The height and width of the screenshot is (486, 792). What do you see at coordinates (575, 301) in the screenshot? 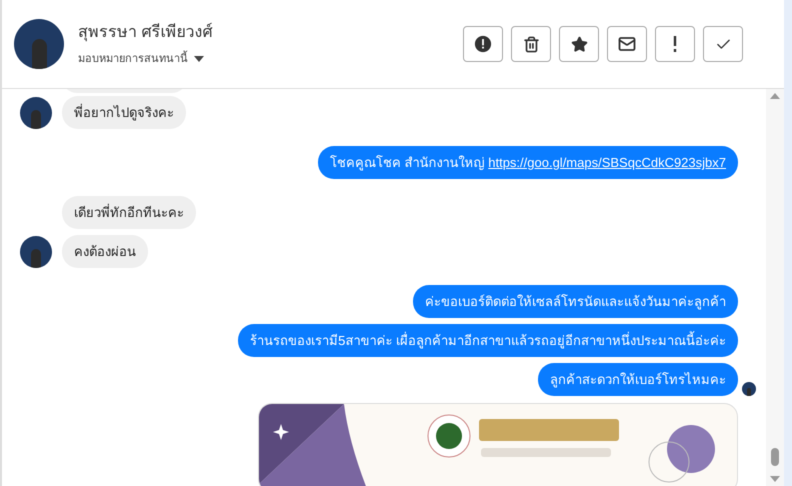
I see `message-text: ค่ะขอเบอร์ติดต่อให้เซลล์โทรนัดและแจ้งวันมาค่ะลูกค้า` at bounding box center [575, 301].